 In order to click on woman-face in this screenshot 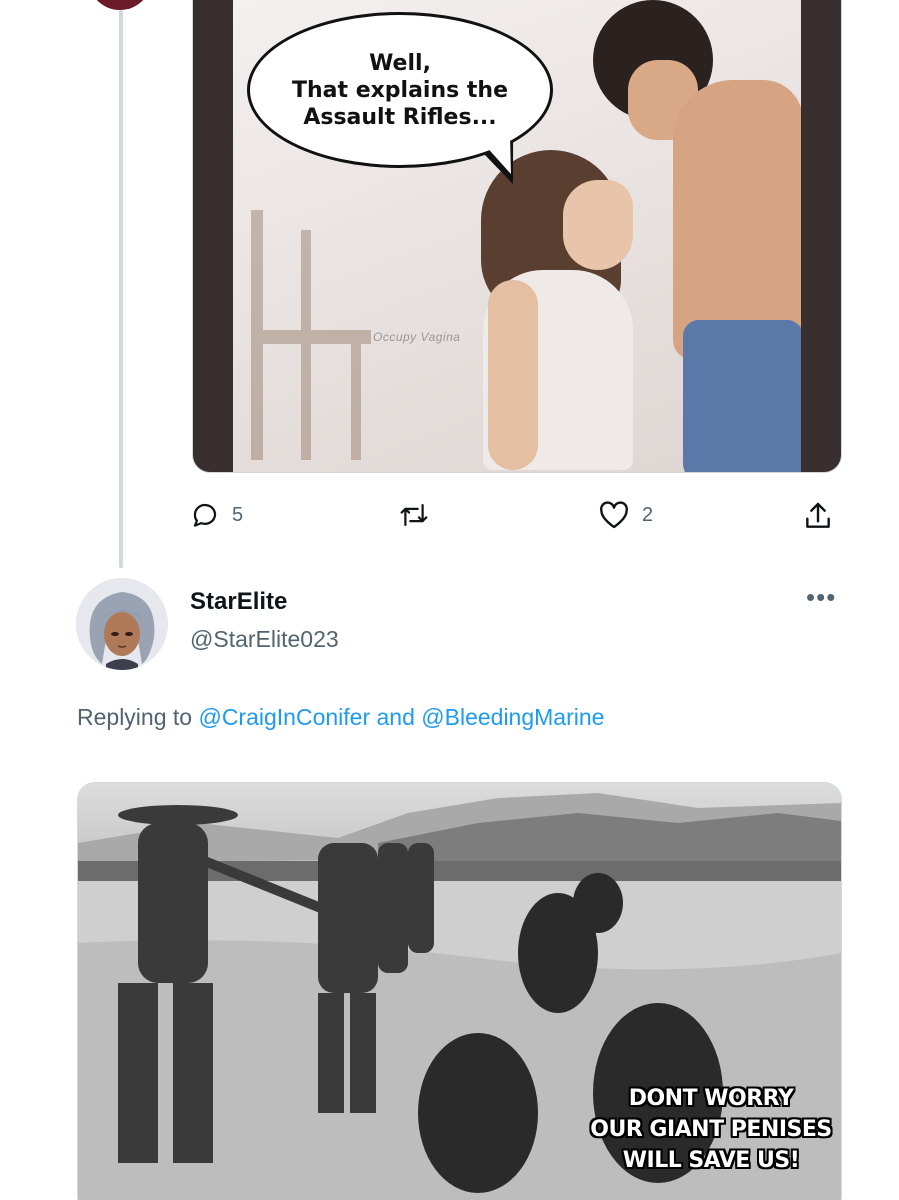, I will do `click(598, 225)`.